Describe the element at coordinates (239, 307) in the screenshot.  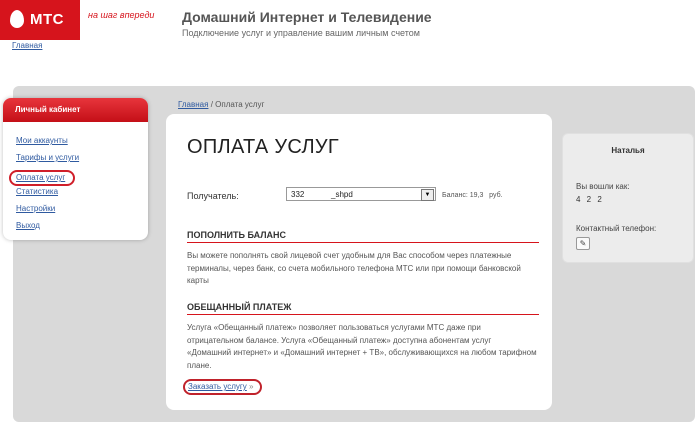
I see `promised-payment-title: ОБЕЩАННЫЙ ПЛАТЕЖ` at that location.